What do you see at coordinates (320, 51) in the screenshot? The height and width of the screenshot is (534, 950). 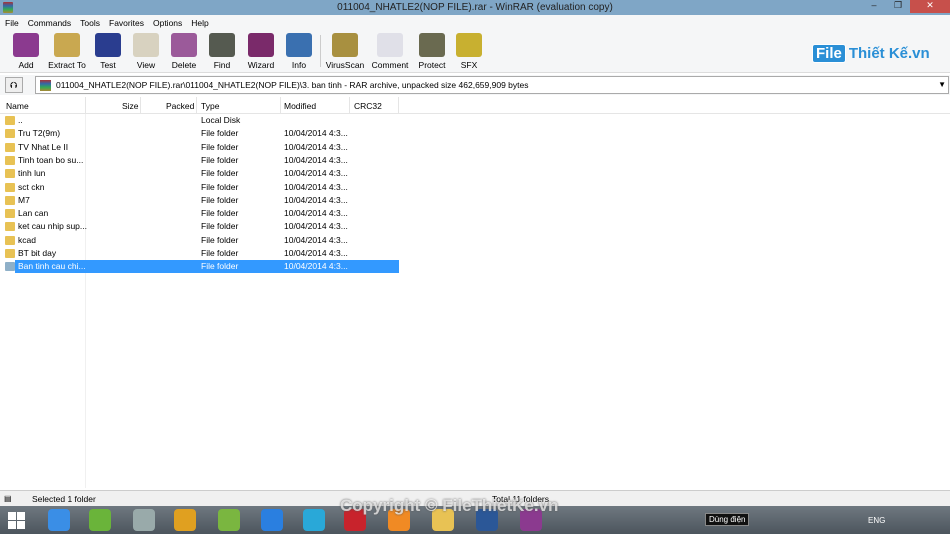 I see `toolbar-separator` at bounding box center [320, 51].